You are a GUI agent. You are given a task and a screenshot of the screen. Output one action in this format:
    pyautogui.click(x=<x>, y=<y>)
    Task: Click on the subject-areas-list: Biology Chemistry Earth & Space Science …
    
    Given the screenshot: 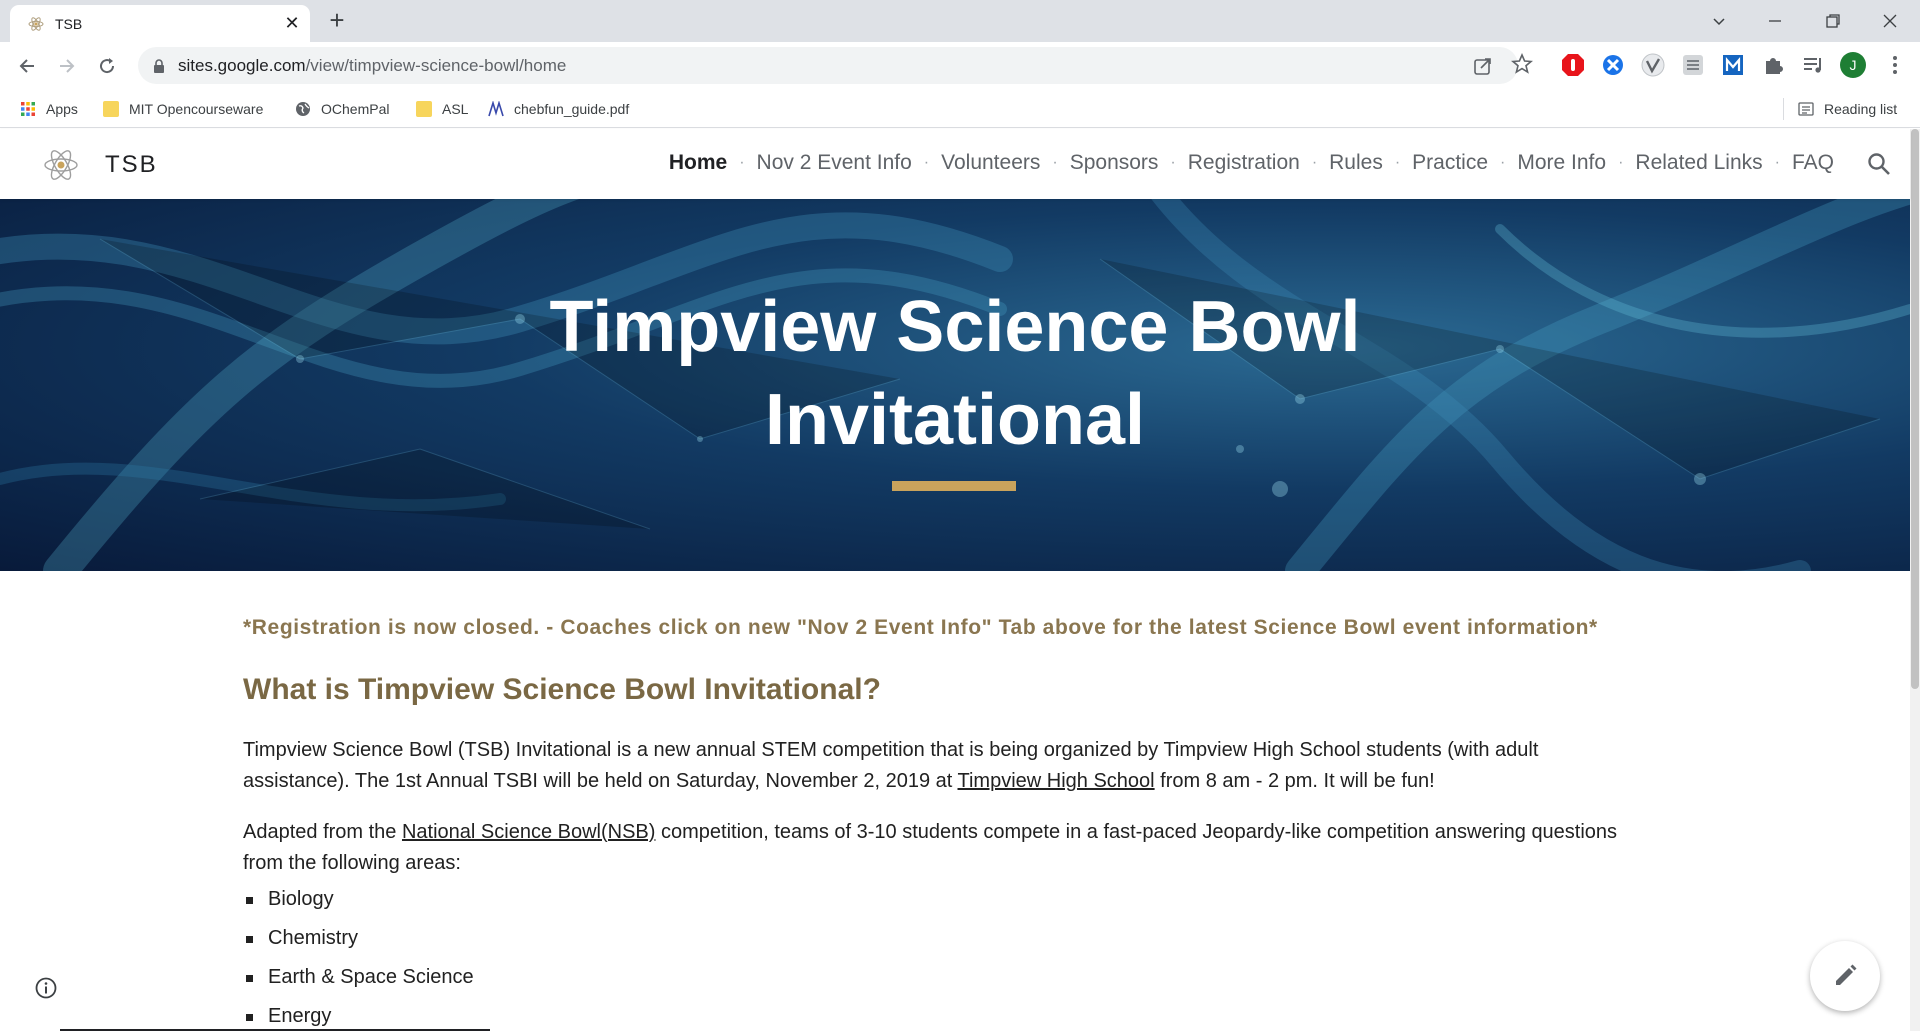 What is the action you would take?
    pyautogui.click(x=358, y=957)
    